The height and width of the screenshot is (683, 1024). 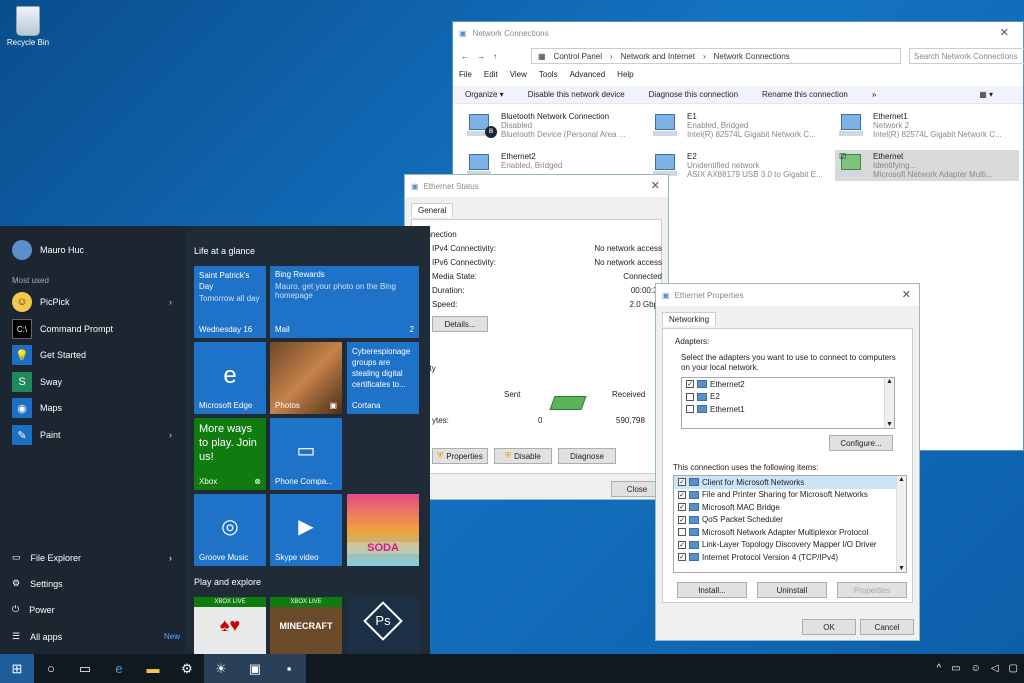 I want to click on app-paint: ✎ Paint ›, so click(x=92, y=435).